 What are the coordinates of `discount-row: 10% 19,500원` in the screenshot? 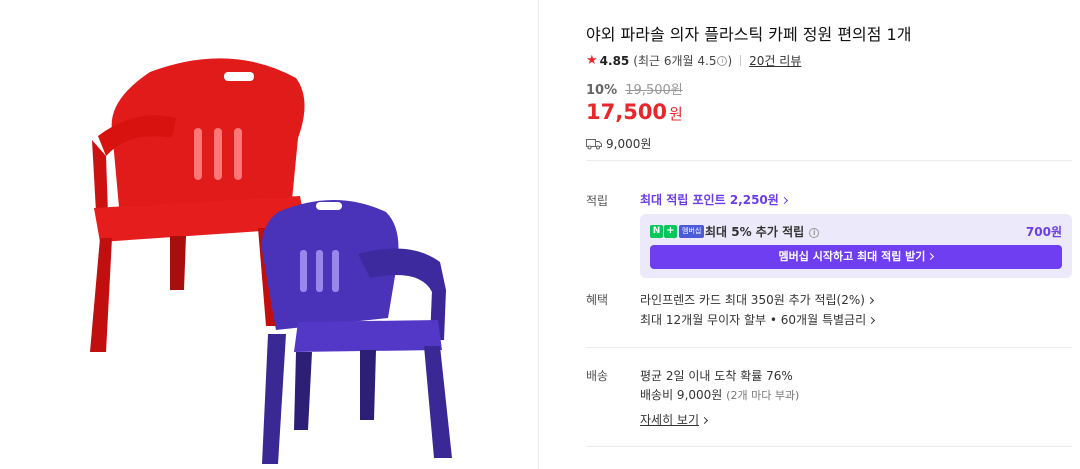 It's located at (634, 88).